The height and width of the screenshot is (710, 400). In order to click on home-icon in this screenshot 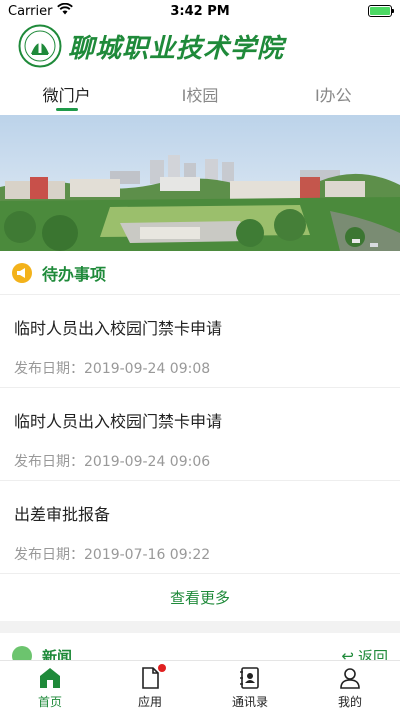, I will do `click(50, 678)`.